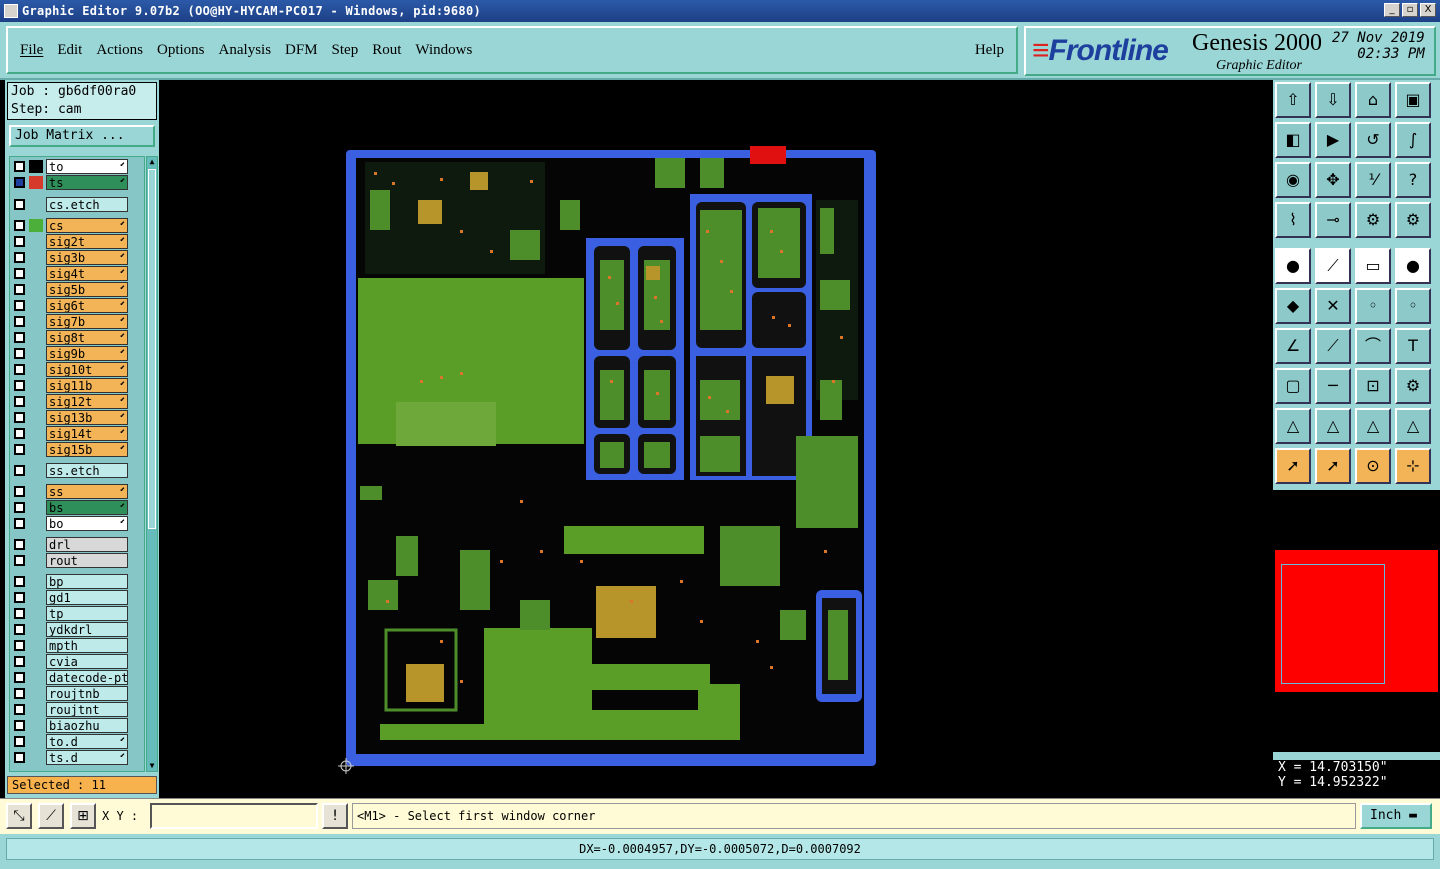 The image size is (1440, 869). What do you see at coordinates (1293, 180) in the screenshot?
I see `zoom-fit-button: ◉` at bounding box center [1293, 180].